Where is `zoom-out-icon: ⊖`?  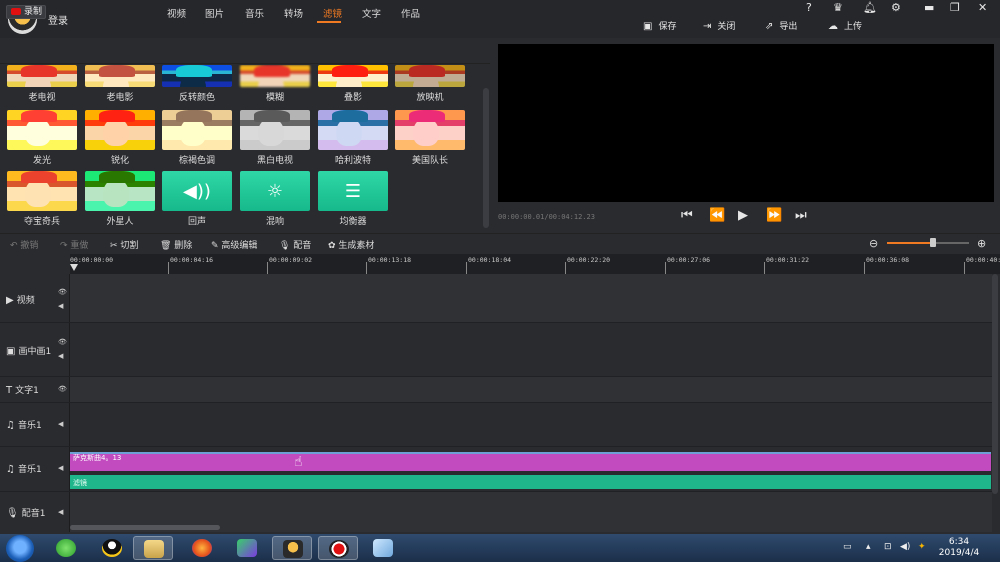
zoom-out-icon: ⊖ is located at coordinates (873, 243).